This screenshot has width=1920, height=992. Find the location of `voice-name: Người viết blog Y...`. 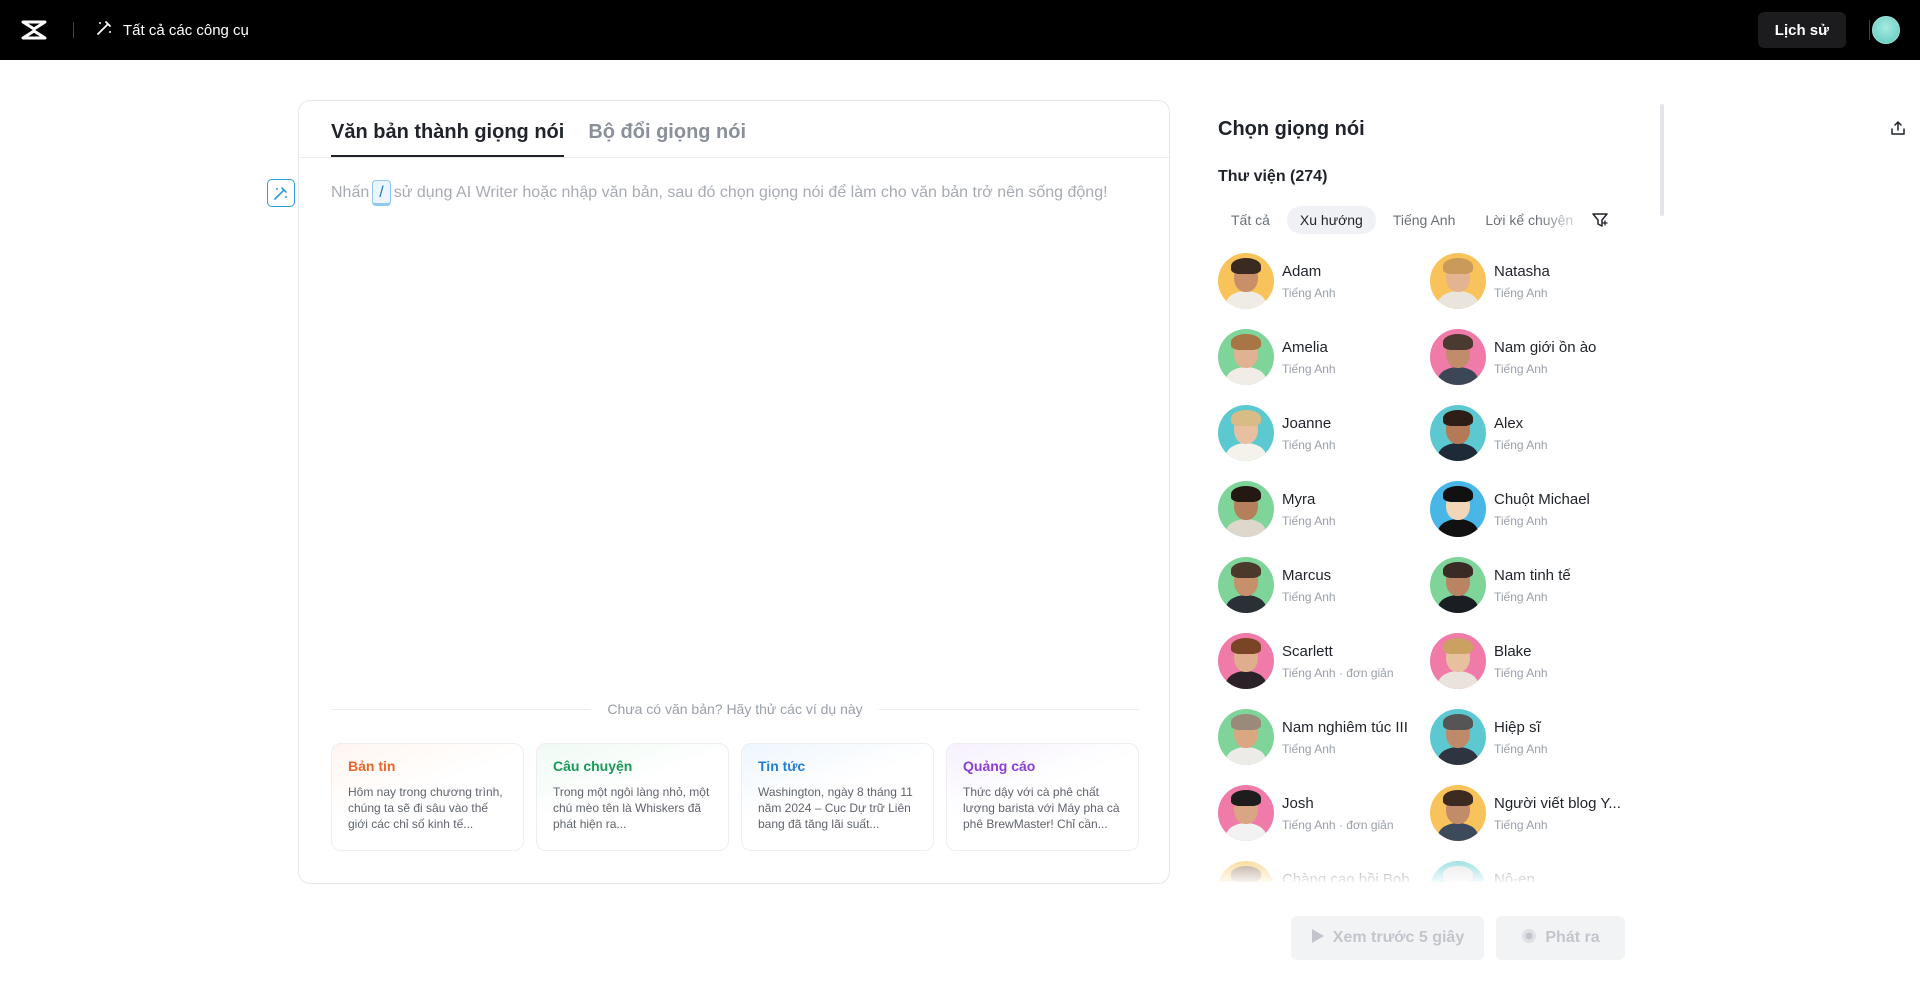

voice-name: Người viết blog Y... is located at coordinates (1557, 803).